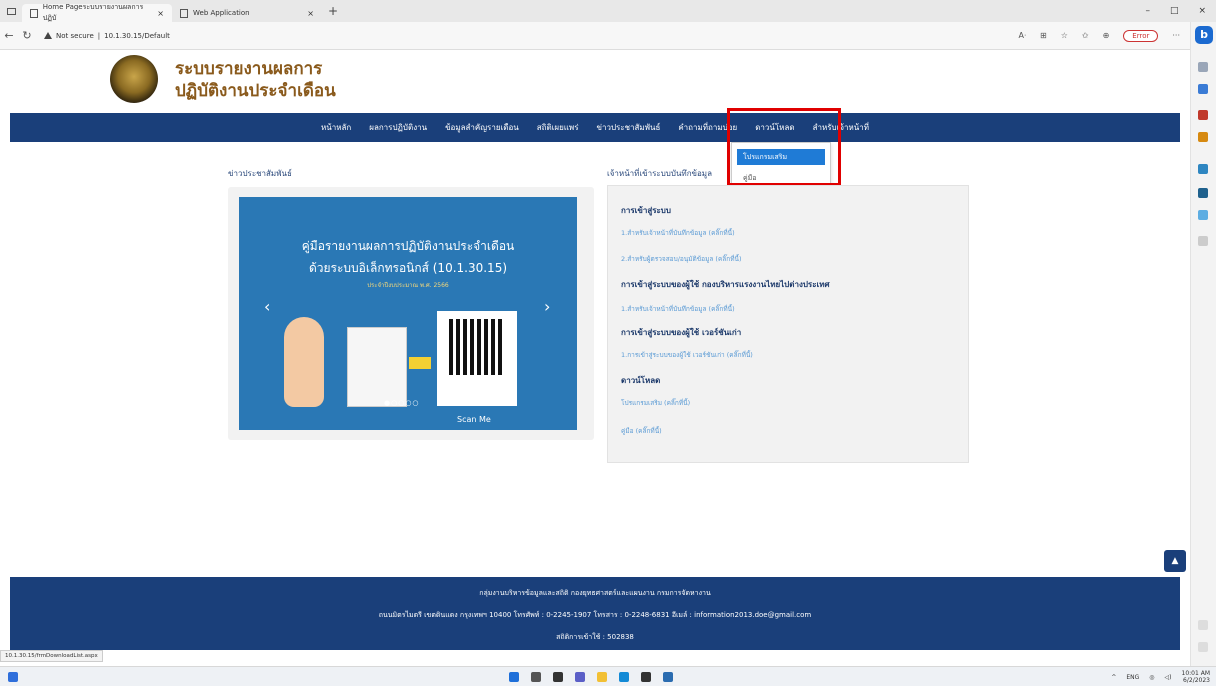 The width and height of the screenshot is (1216, 686). Describe the element at coordinates (580, 677) in the screenshot. I see `chat-icon` at that location.